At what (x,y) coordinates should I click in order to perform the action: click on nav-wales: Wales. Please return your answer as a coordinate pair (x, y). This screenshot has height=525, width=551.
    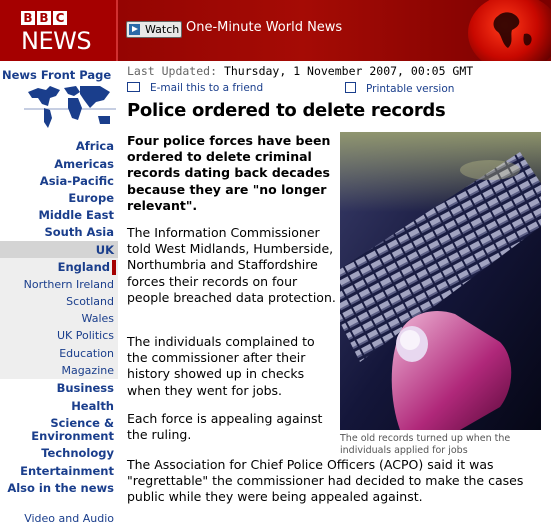
    Looking at the image, I should click on (98, 318).